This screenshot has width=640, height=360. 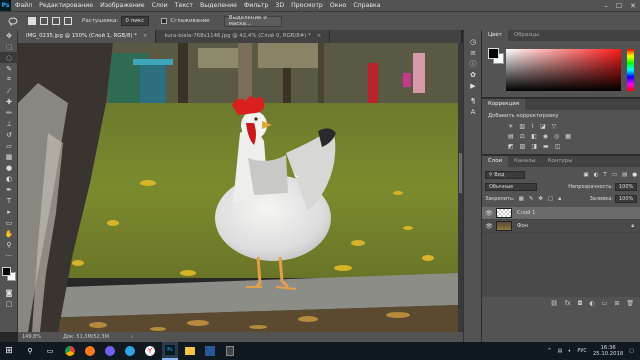 I want to click on tab-channels: Каналы, so click(x=525, y=161).